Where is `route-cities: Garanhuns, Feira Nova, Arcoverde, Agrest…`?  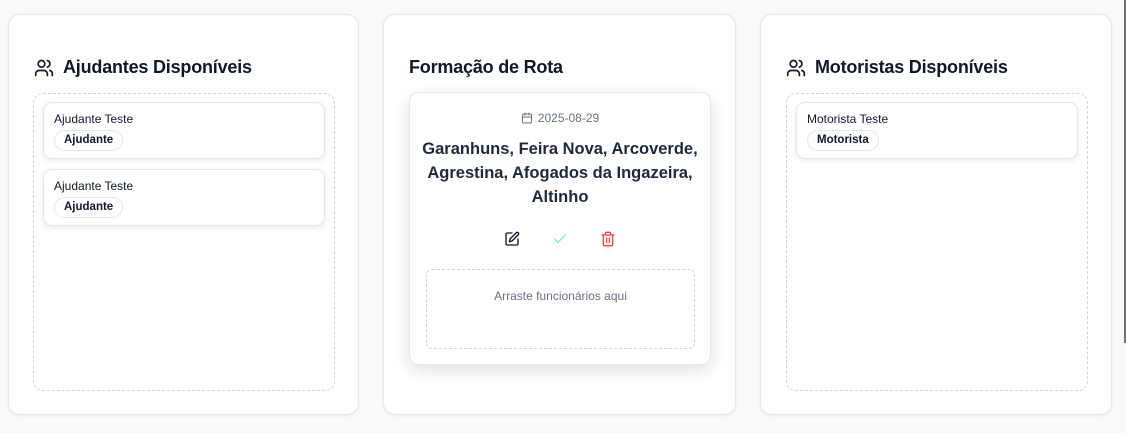
route-cities: Garanhuns, Feira Nova, Arcoverde, Agrest… is located at coordinates (560, 173).